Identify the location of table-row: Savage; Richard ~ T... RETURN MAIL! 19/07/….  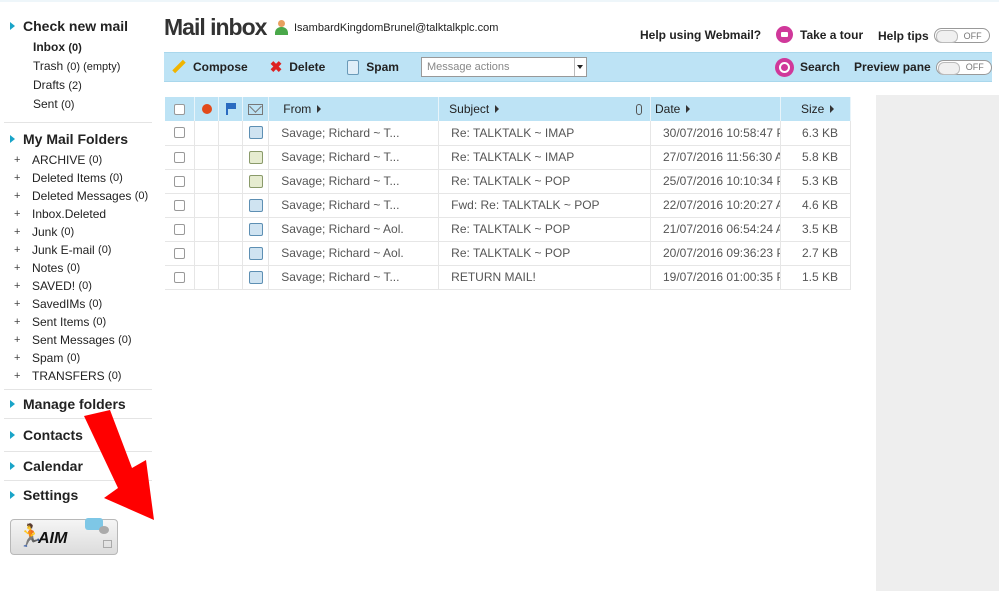
(508, 277).